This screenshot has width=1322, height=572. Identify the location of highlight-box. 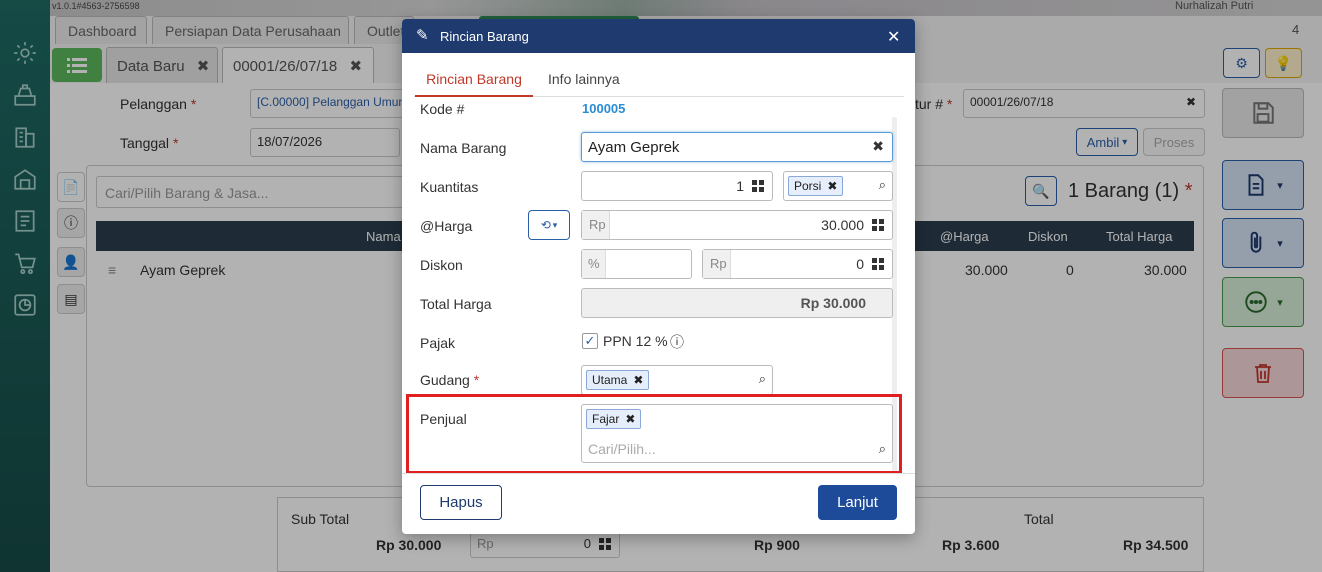
(654, 433).